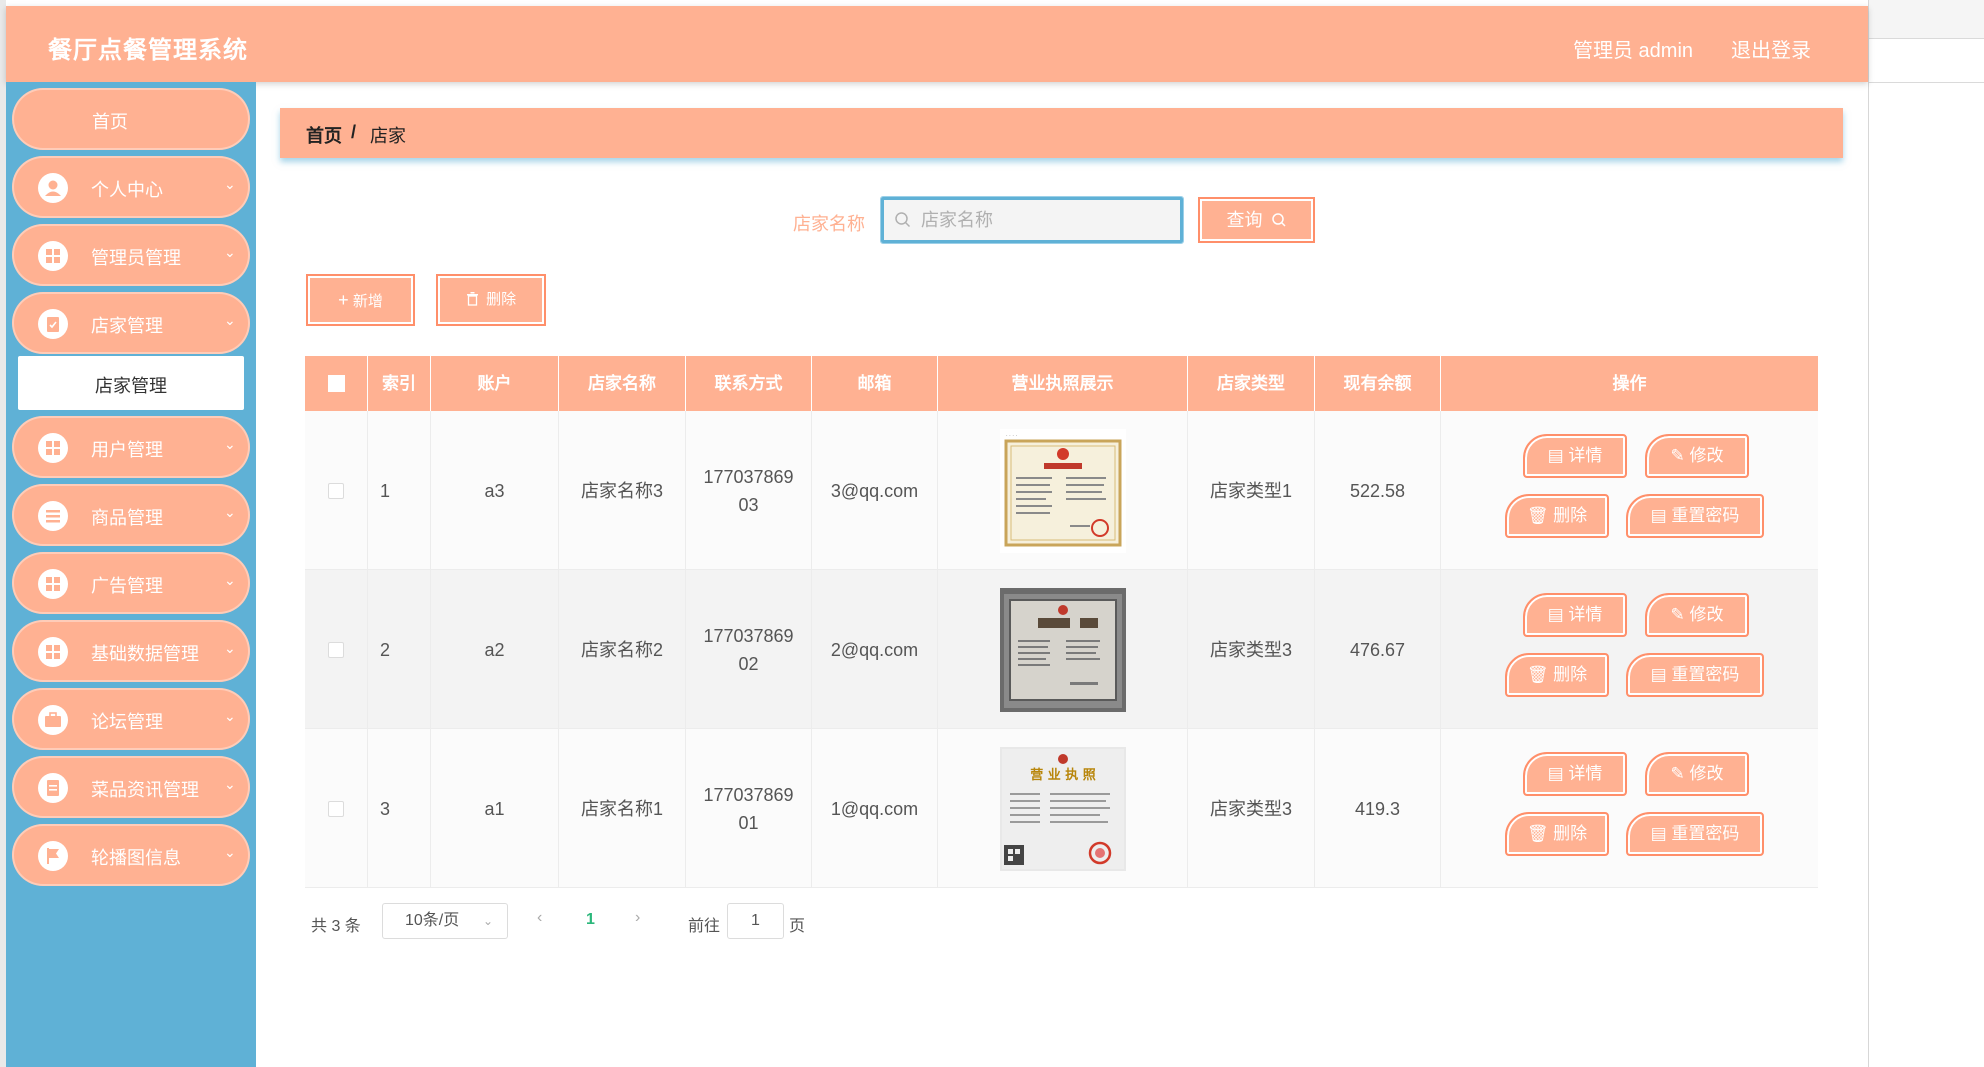 This screenshot has width=1984, height=1067. I want to click on breadcrumb: 首页 / 店家, so click(1061, 133).